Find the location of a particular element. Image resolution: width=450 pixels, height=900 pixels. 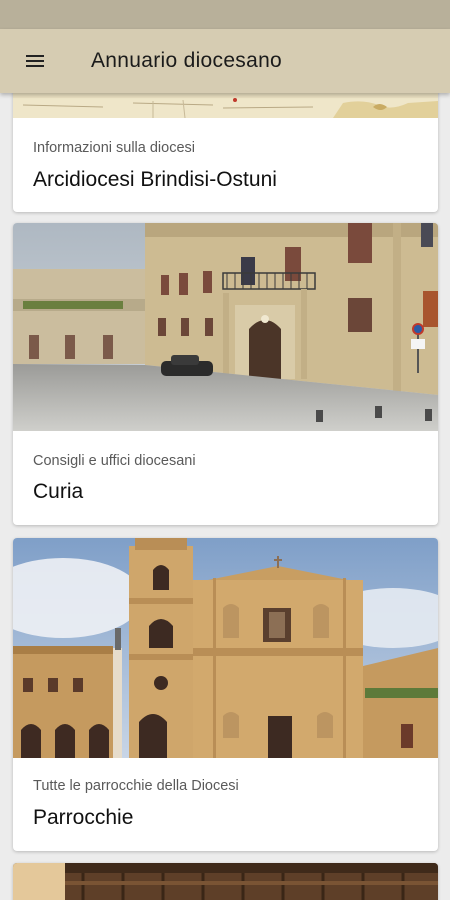

card-title: Parrocchie is located at coordinates (83, 817).